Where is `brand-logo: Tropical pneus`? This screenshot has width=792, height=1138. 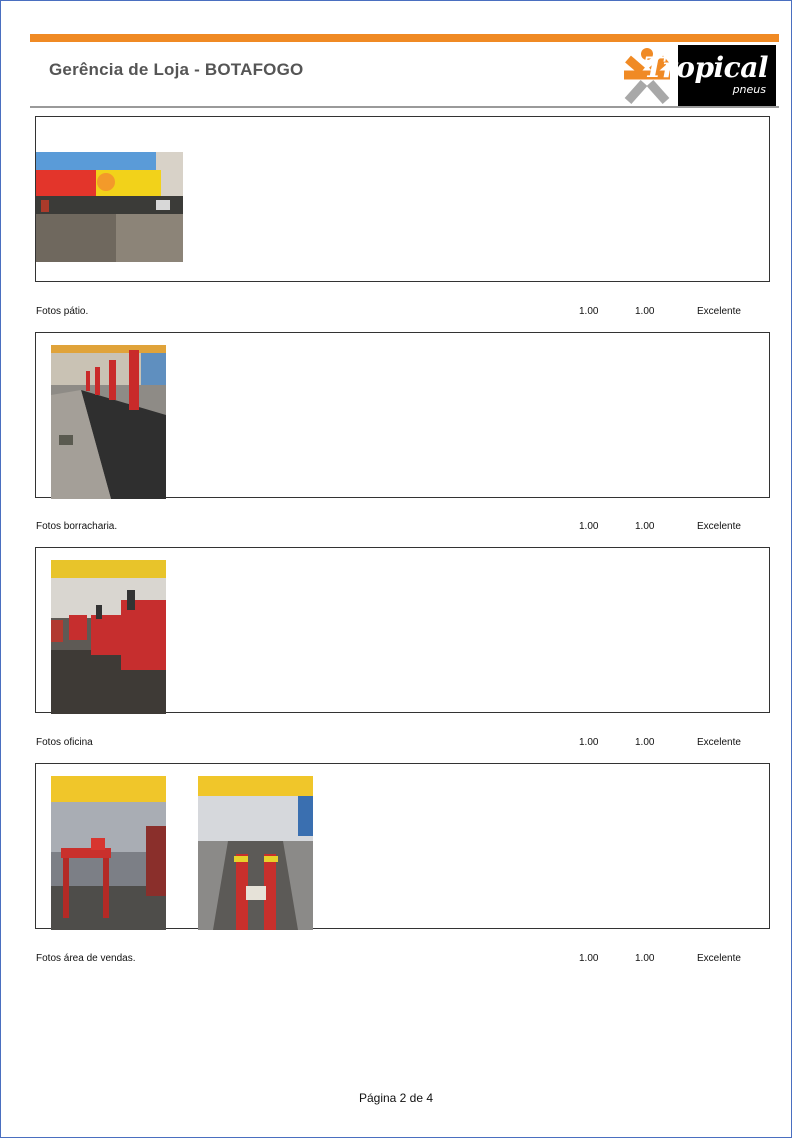
brand-logo: Tropical pneus is located at coordinates (697, 76).